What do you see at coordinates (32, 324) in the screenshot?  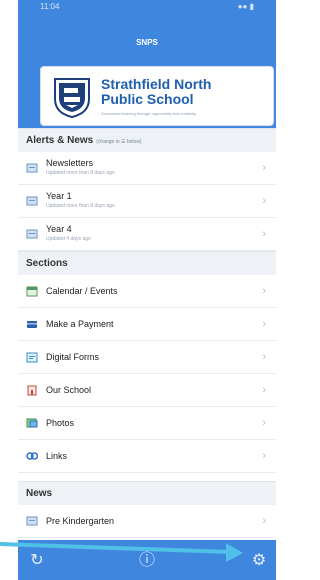 I see `payment-icon` at bounding box center [32, 324].